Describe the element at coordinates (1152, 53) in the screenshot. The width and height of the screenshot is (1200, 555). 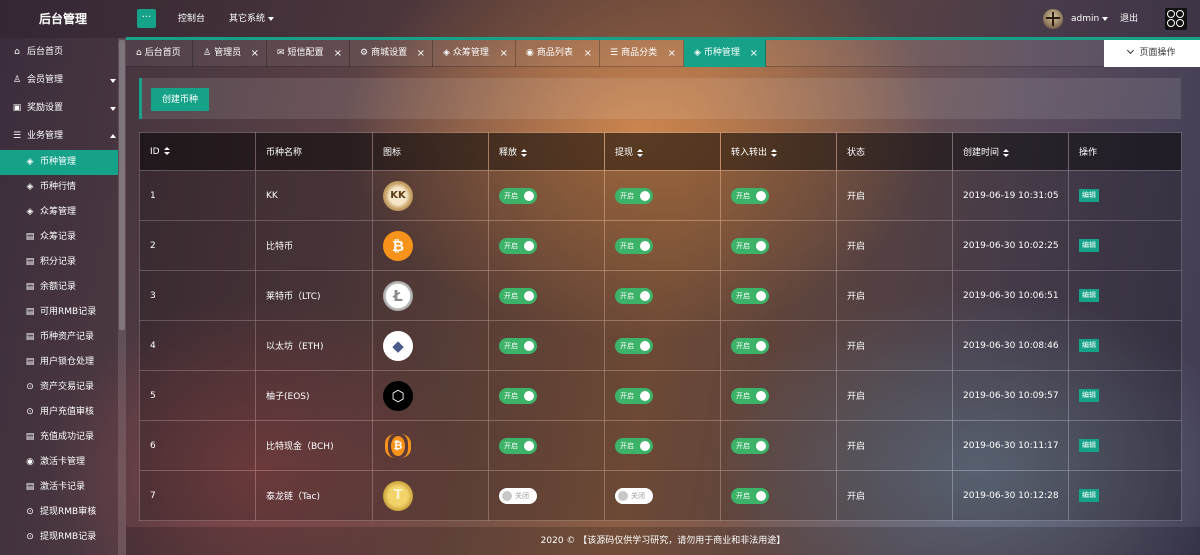
I see `page-operations-menu: 页面操作` at that location.